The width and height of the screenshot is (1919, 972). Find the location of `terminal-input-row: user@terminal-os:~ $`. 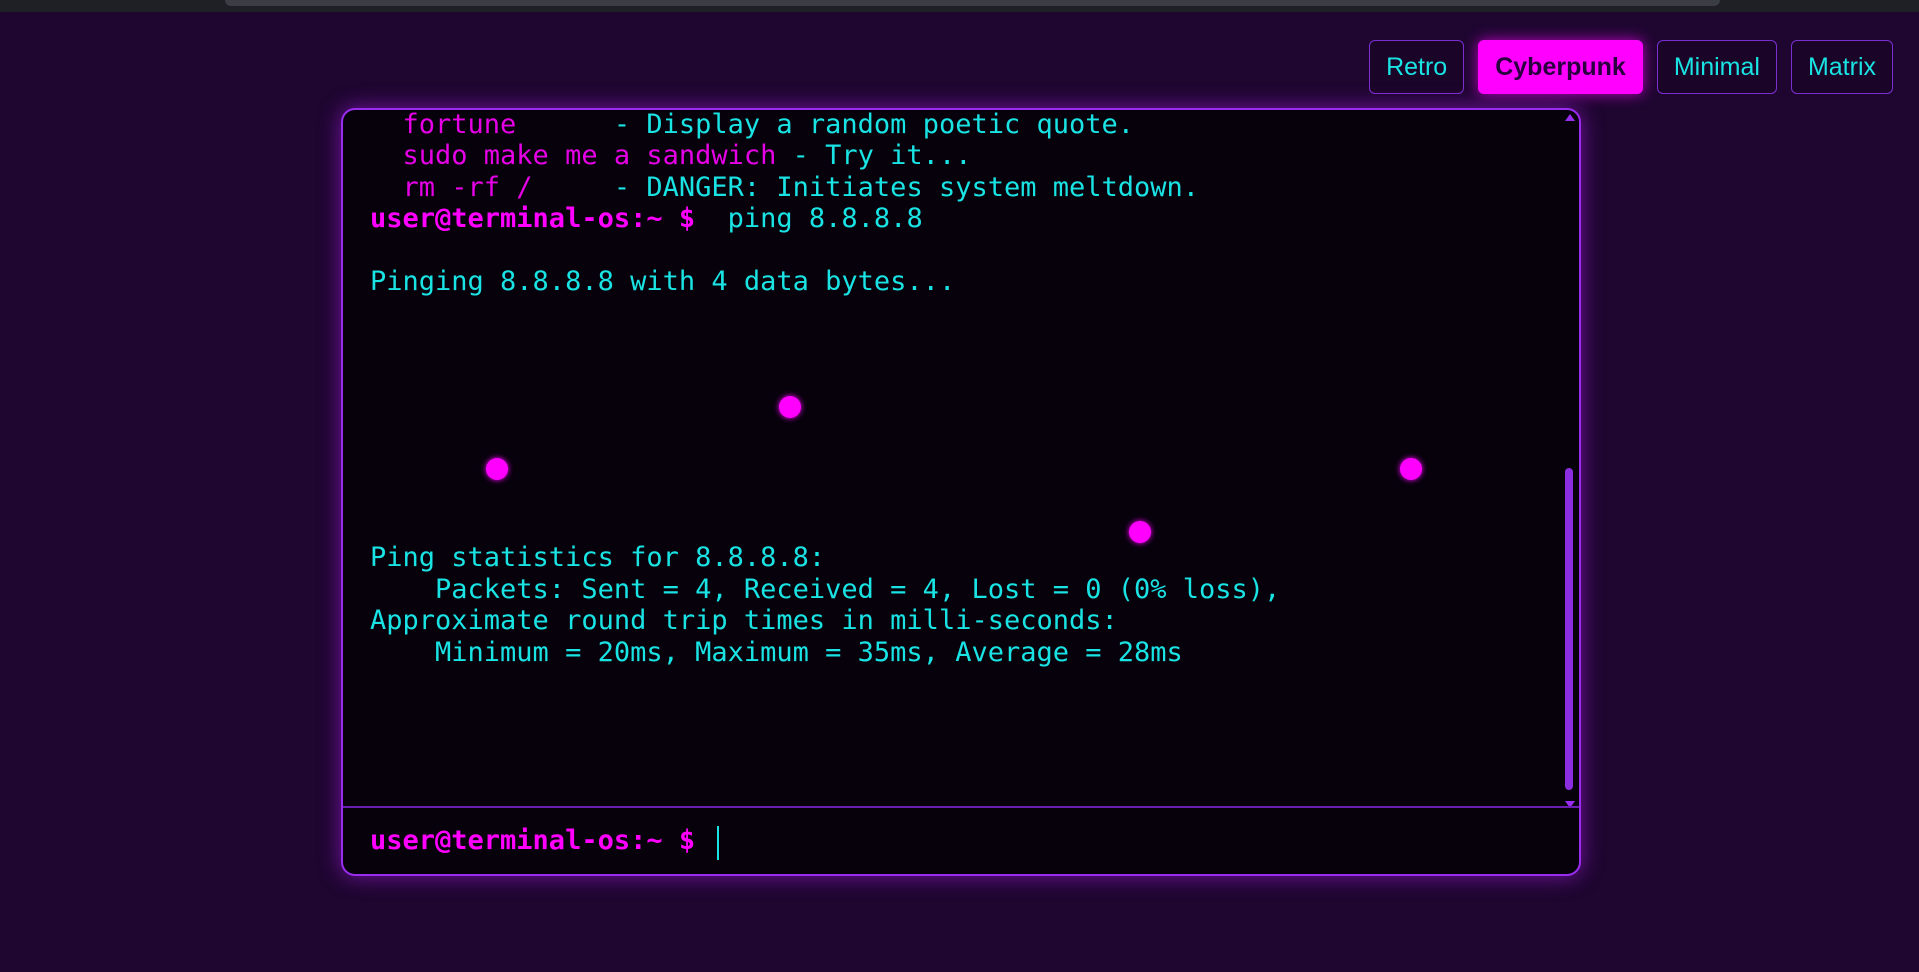

terminal-input-row: user@terminal-os:~ $ is located at coordinates (961, 840).